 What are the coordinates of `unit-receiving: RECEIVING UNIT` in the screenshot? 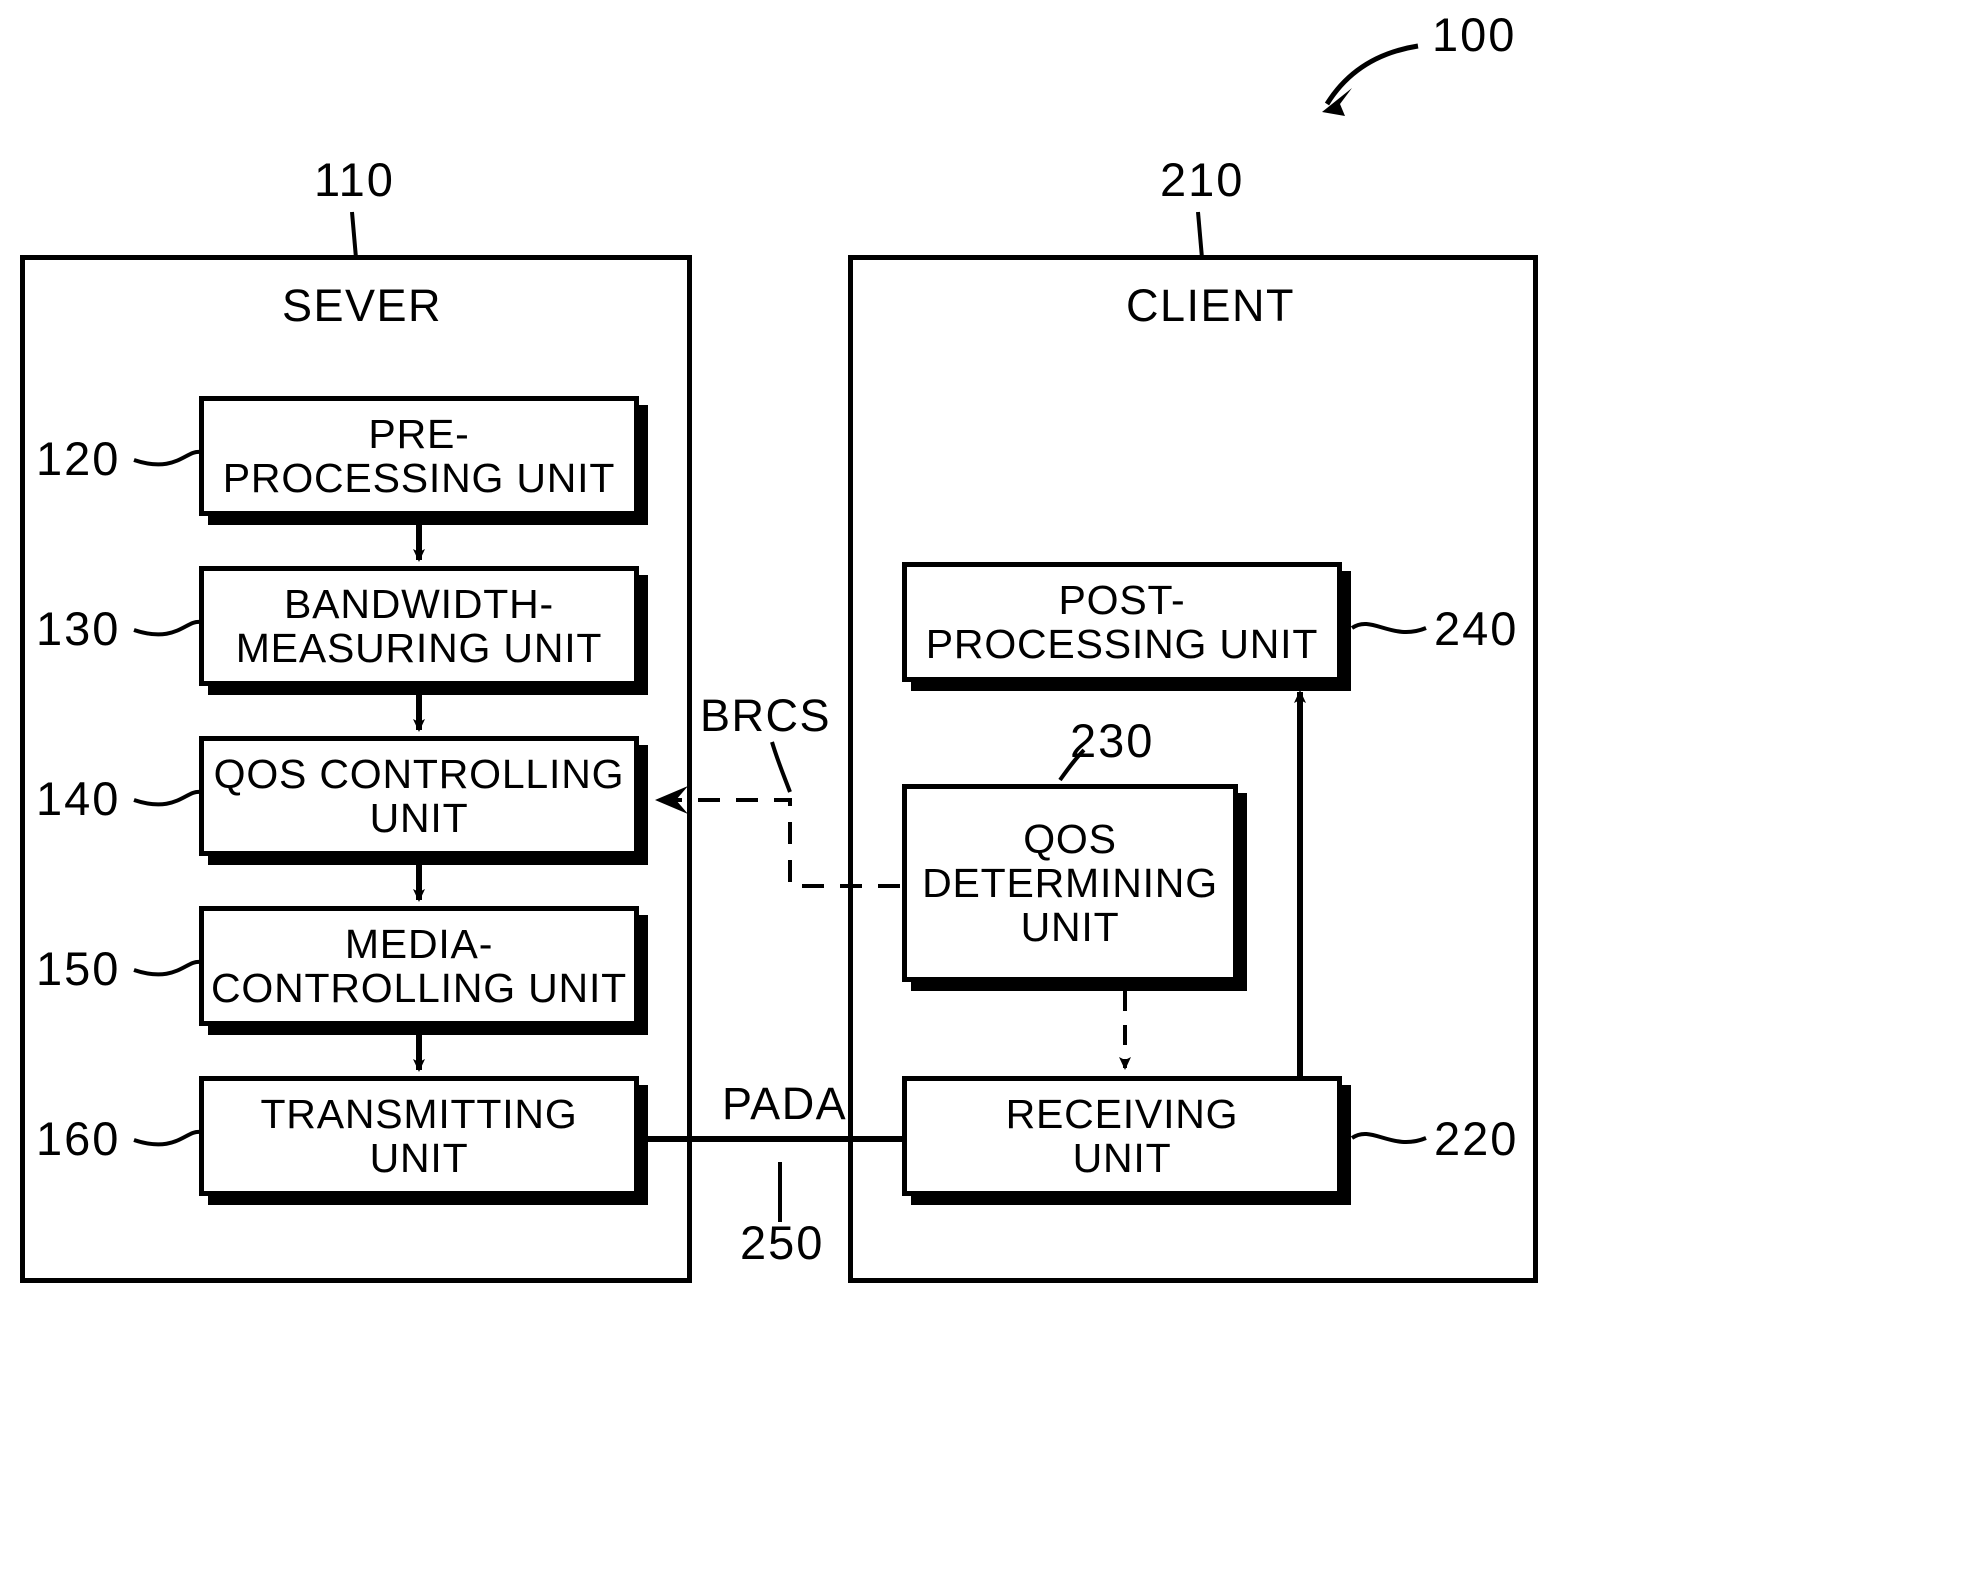 It's located at (1122, 1136).